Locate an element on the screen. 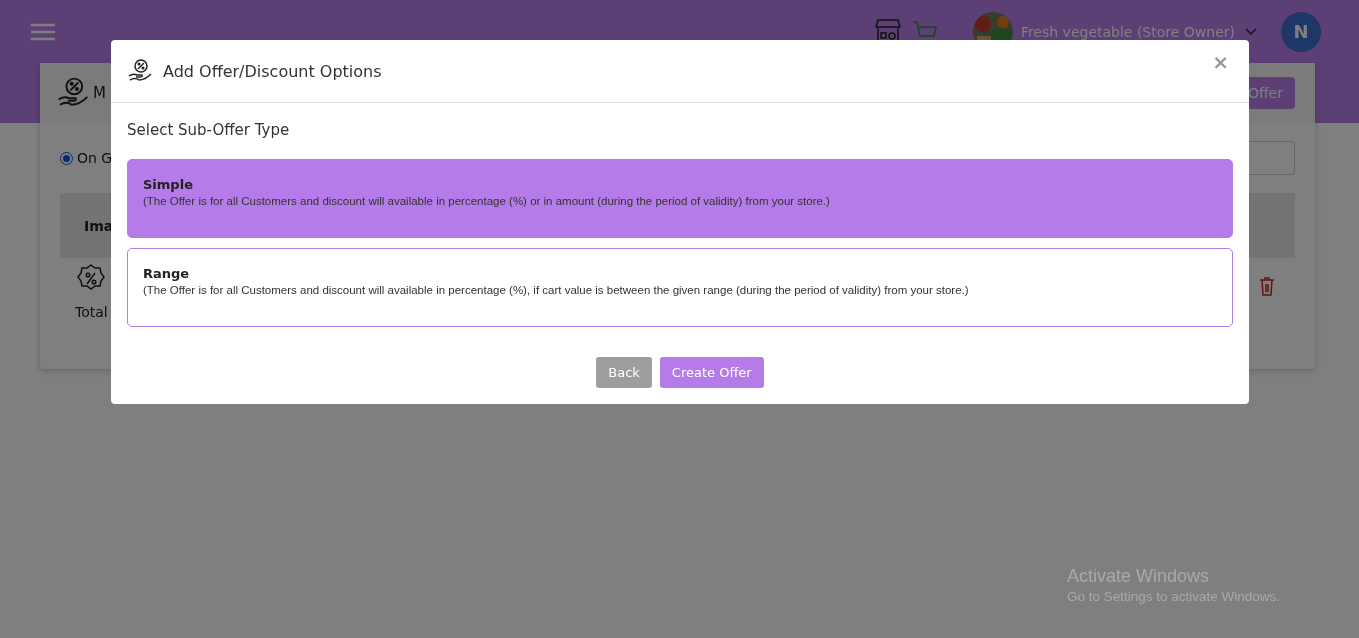 This screenshot has height=638, width=1359. offer-type-option: Simple (The Offer is for all Customers and discount will available in percentage (%) or in amount (during the period of validity) from your store.) is located at coordinates (680, 198).